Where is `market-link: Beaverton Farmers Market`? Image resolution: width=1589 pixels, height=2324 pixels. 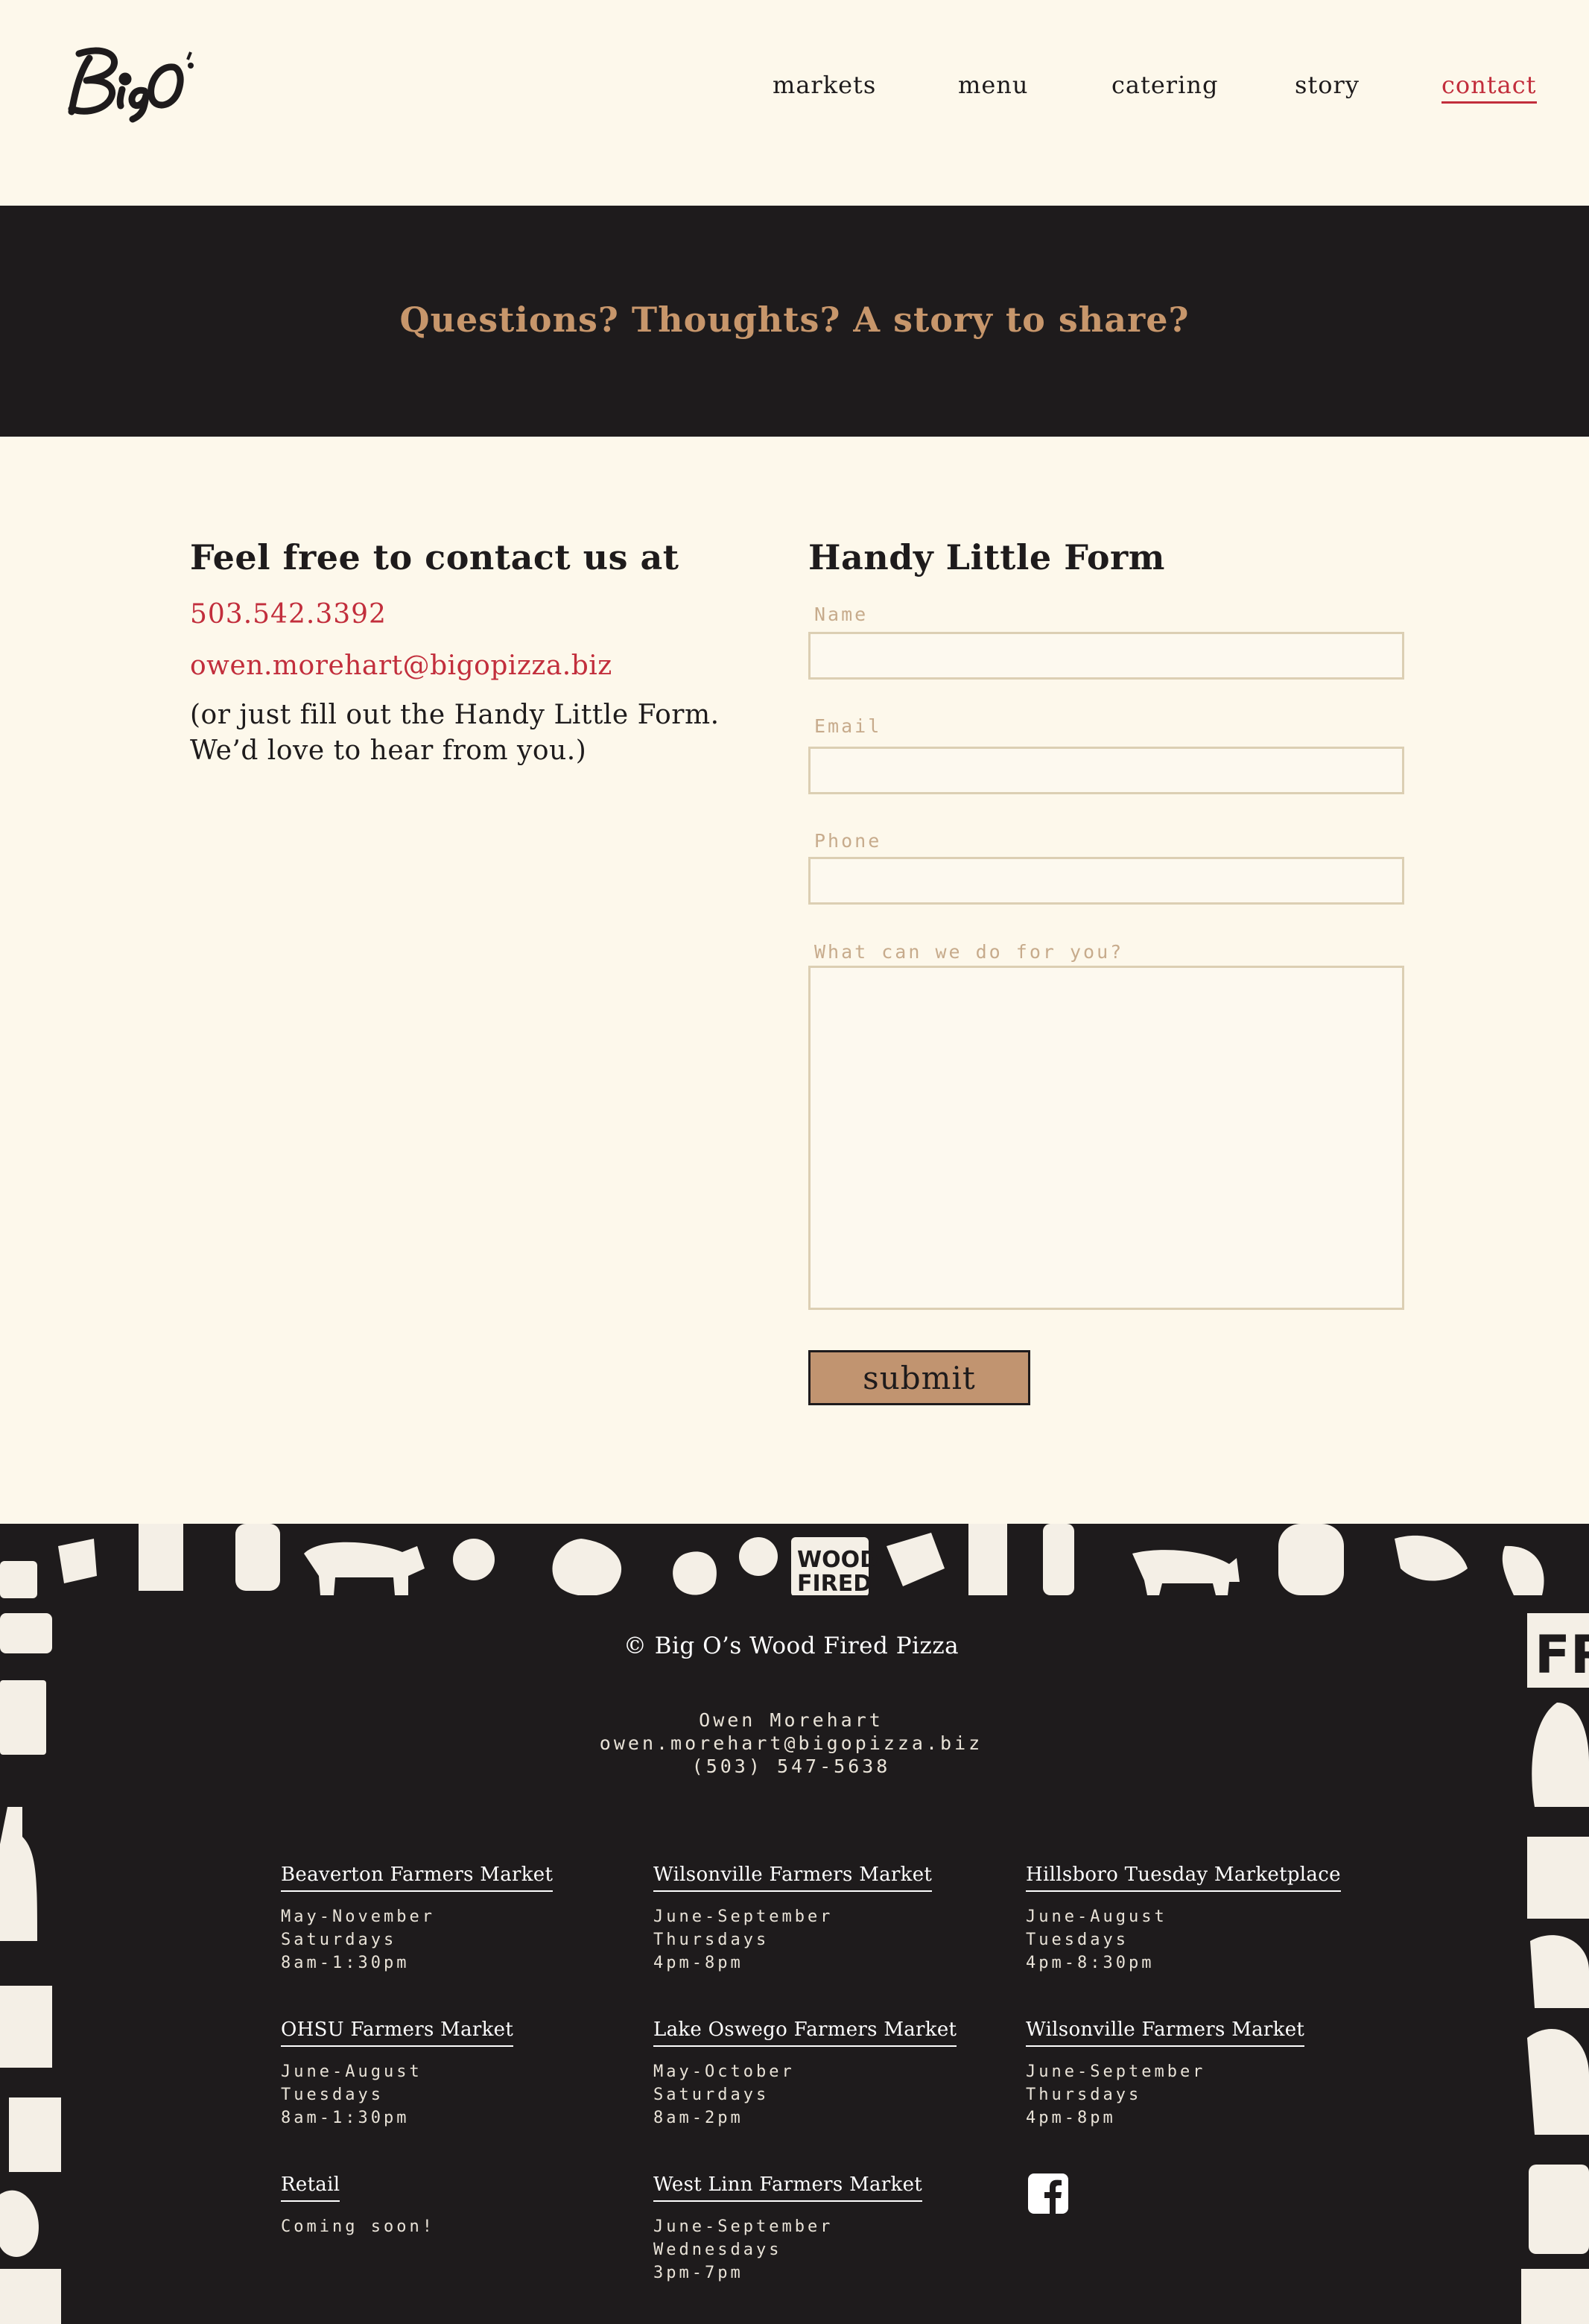
market-link: Beaverton Farmers Market is located at coordinates (417, 1878).